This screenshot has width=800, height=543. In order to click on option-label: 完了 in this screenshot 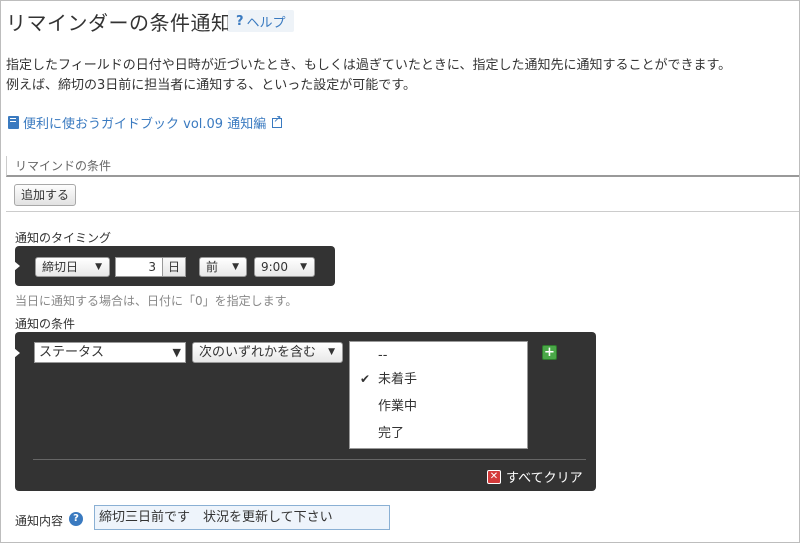, I will do `click(391, 433)`.